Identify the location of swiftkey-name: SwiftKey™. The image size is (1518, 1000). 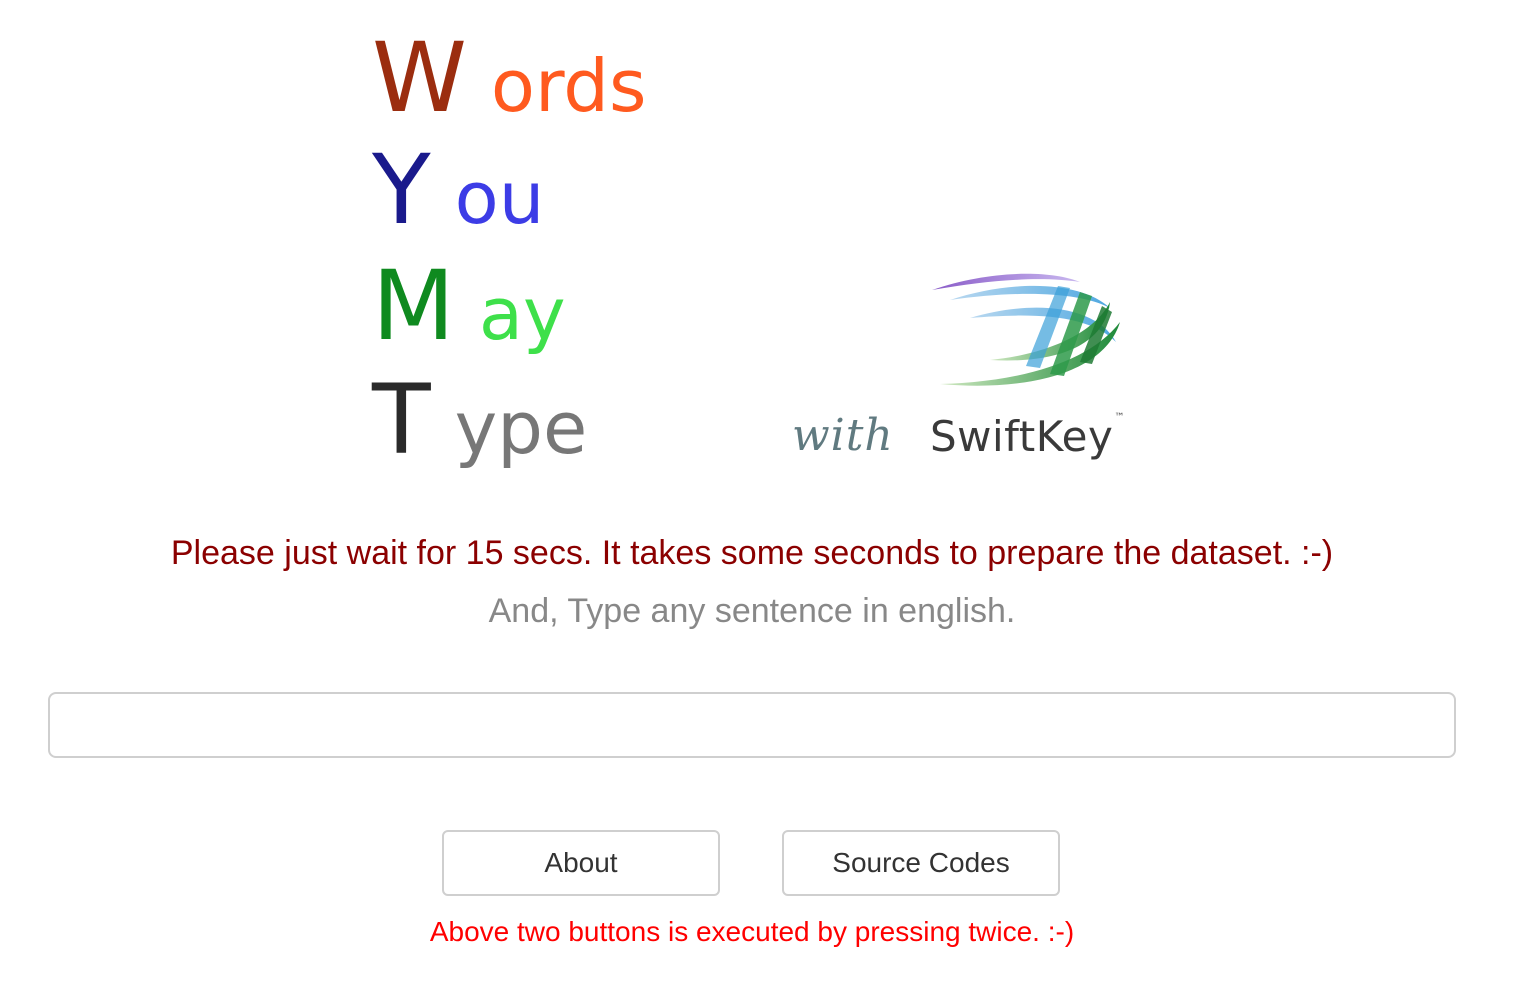
(1027, 436).